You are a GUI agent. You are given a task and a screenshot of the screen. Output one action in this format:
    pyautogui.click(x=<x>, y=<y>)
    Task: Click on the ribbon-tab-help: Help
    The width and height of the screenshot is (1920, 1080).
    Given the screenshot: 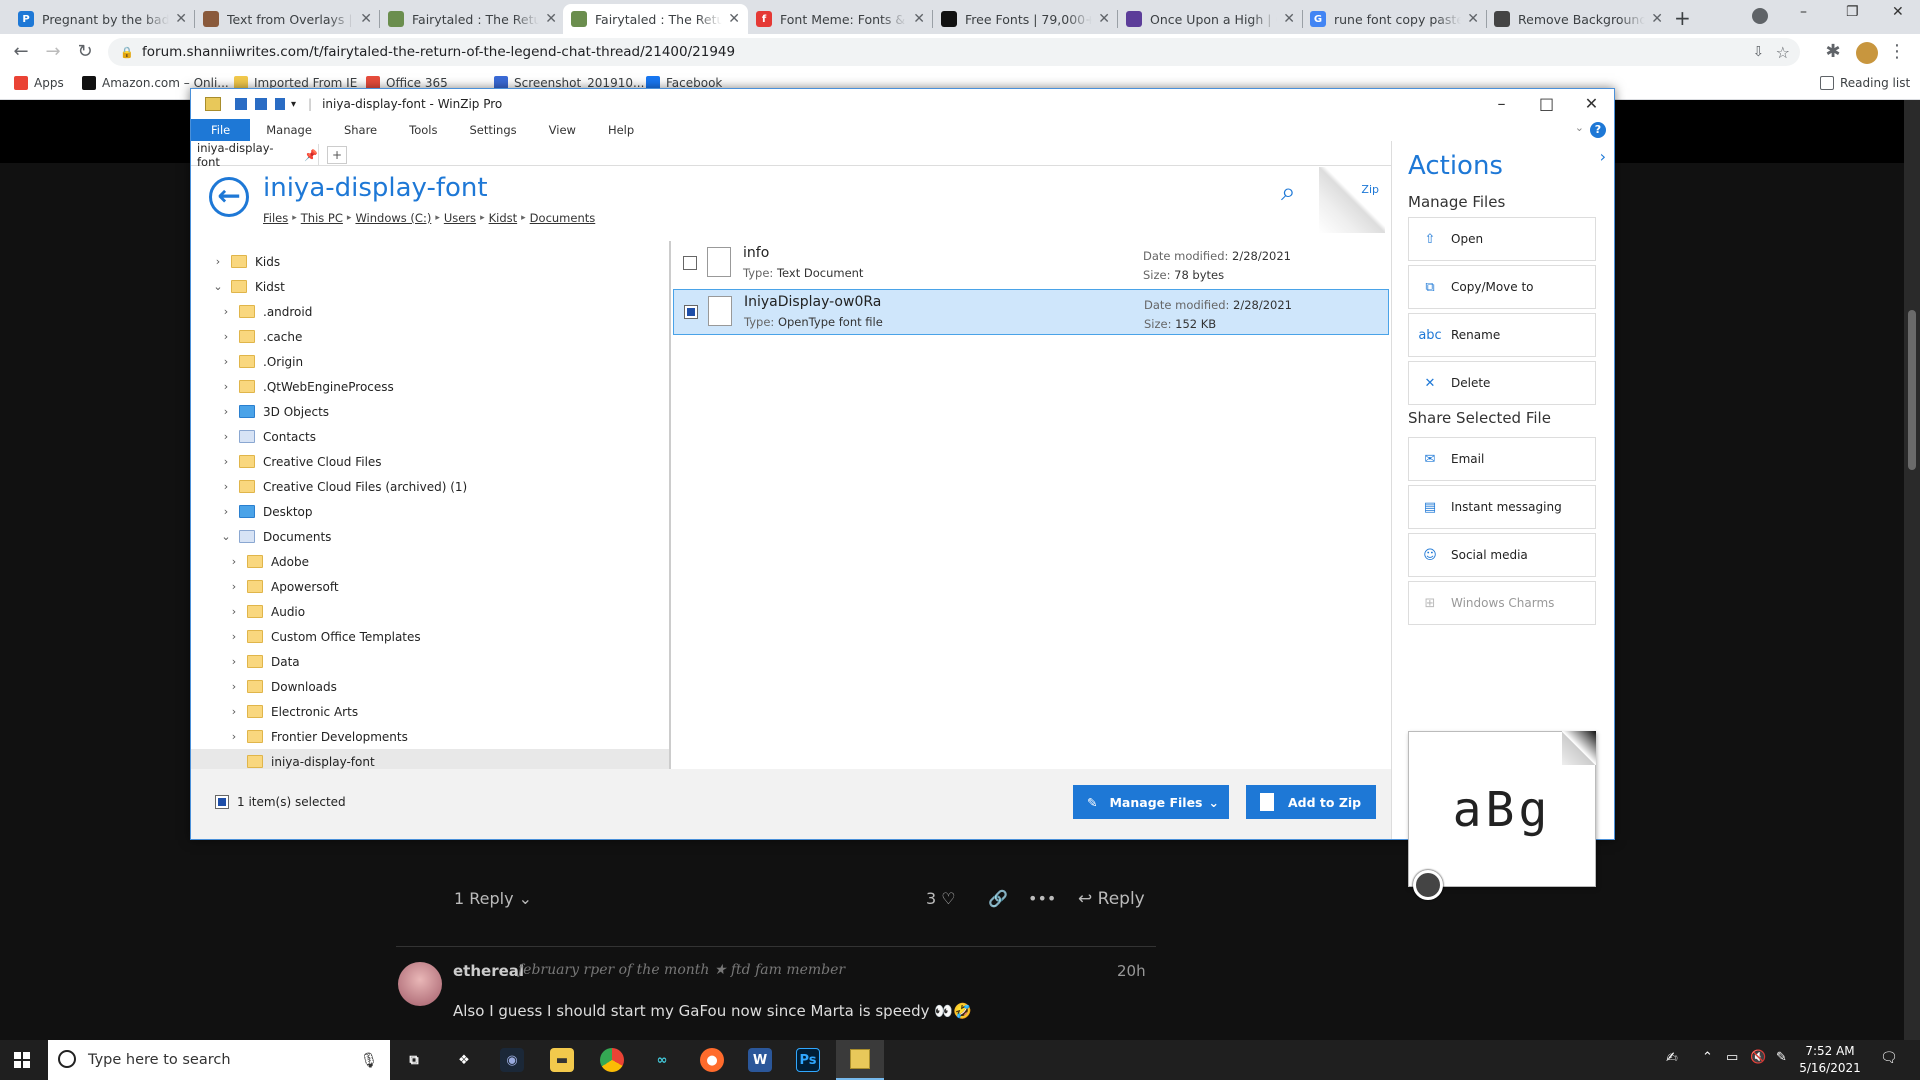 What is the action you would take?
    pyautogui.click(x=621, y=130)
    